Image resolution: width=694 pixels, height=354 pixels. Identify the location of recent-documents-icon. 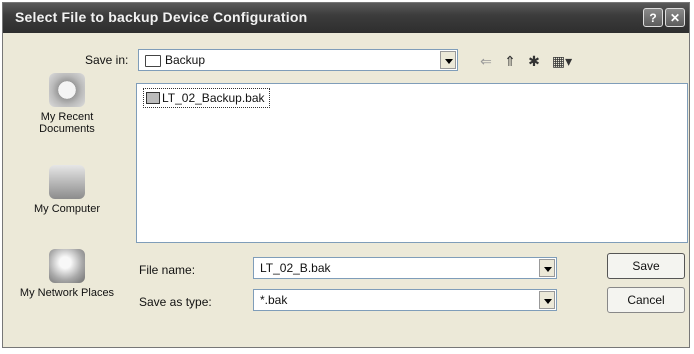
(67, 90).